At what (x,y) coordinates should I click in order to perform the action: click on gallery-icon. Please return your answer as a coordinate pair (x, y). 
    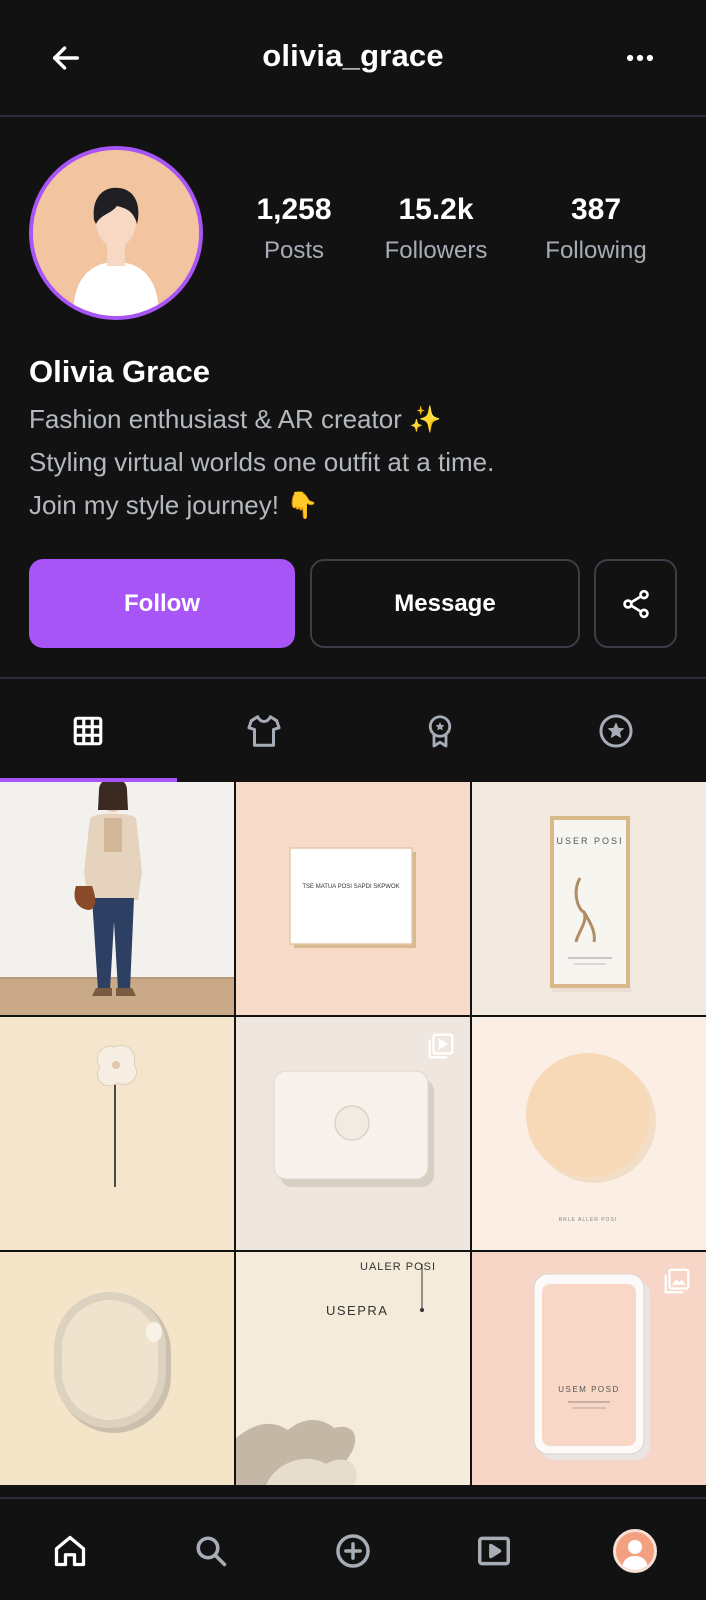
    Looking at the image, I should click on (677, 1281).